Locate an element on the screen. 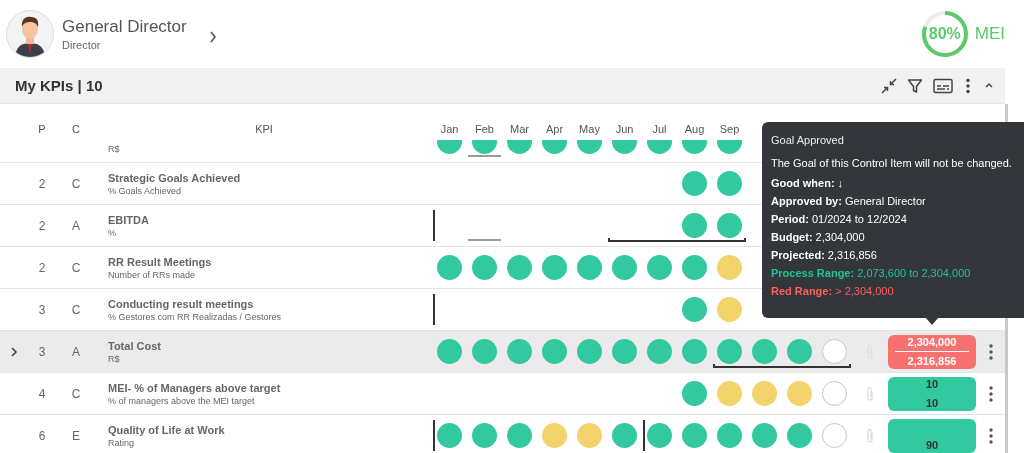  column-header: KPI is located at coordinates (264, 129).